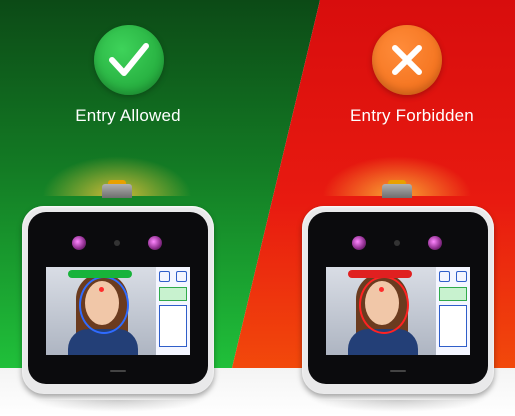 The width and height of the screenshot is (515, 416). Describe the element at coordinates (412, 115) in the screenshot. I see `entry-forbidden-caption: Entry Forbidden` at that location.